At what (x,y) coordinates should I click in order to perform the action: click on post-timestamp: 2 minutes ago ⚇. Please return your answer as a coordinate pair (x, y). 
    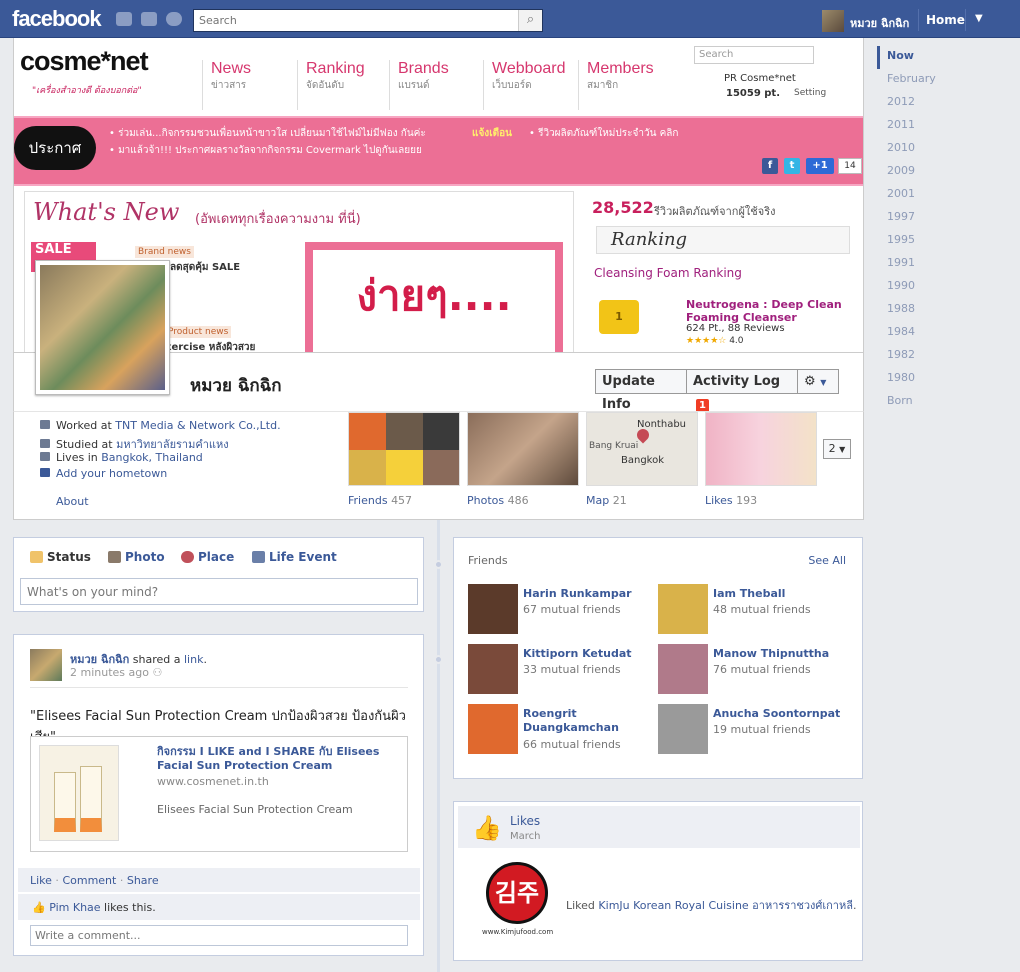
    Looking at the image, I should click on (116, 672).